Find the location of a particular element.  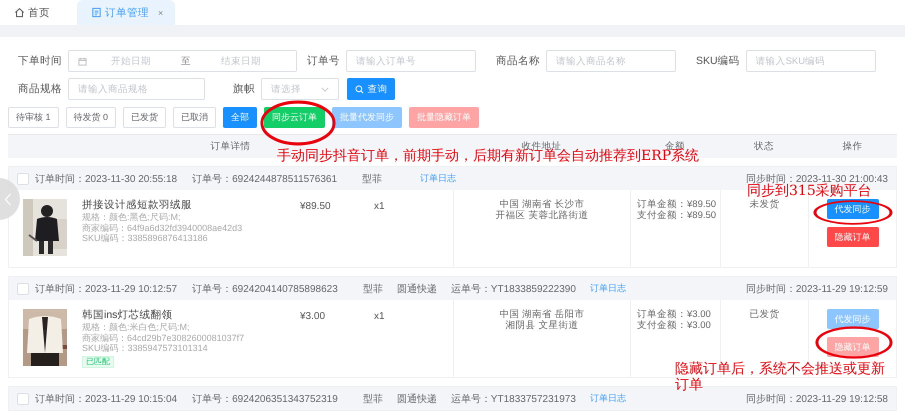

select-field: 请选择 is located at coordinates (300, 89).